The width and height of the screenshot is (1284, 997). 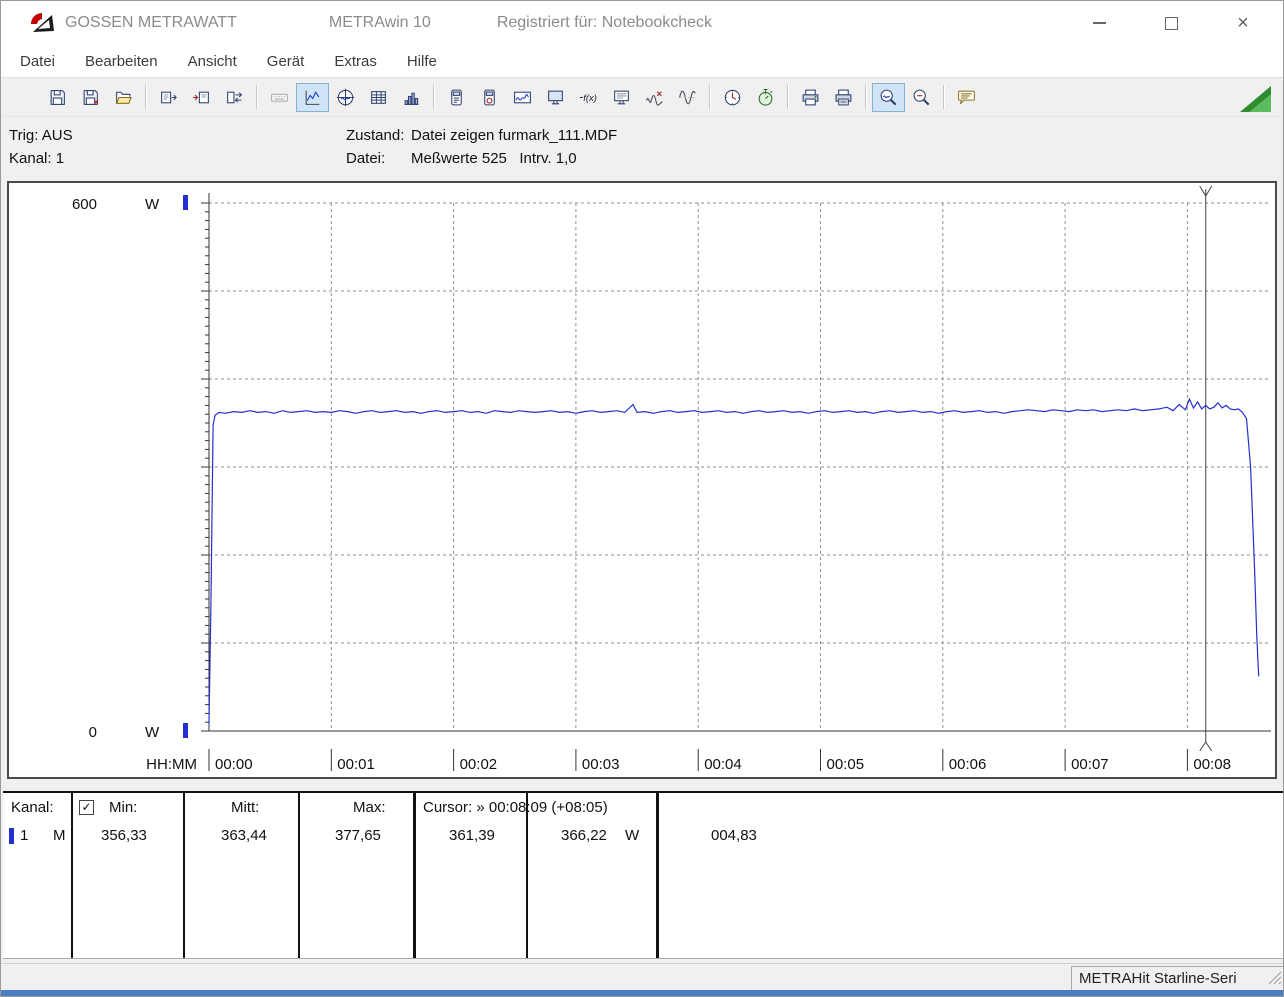 What do you see at coordinates (1206, 746) in the screenshot?
I see `cursor-bottom-marker` at bounding box center [1206, 746].